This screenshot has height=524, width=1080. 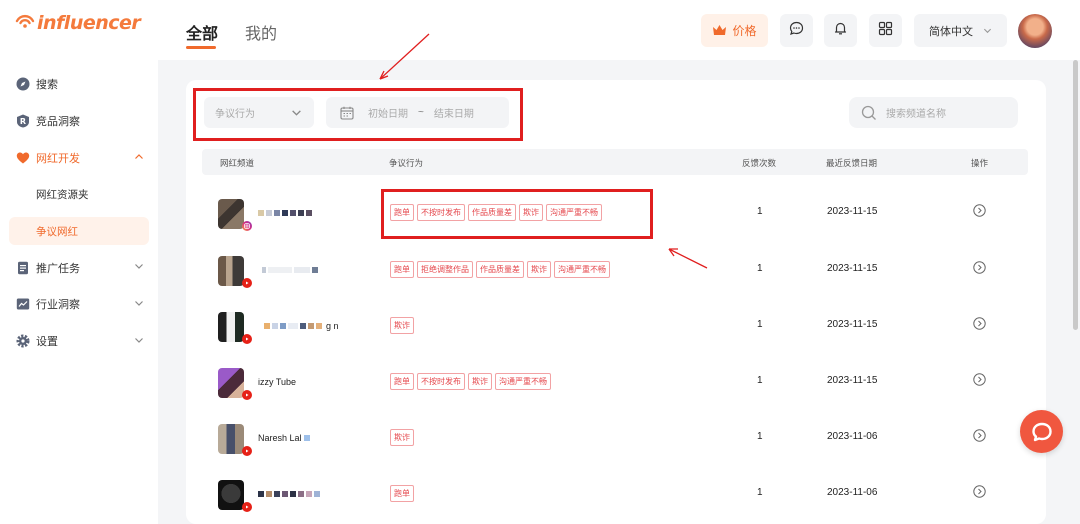 I want to click on dispute-tags: 跑单, so click(x=402, y=493).